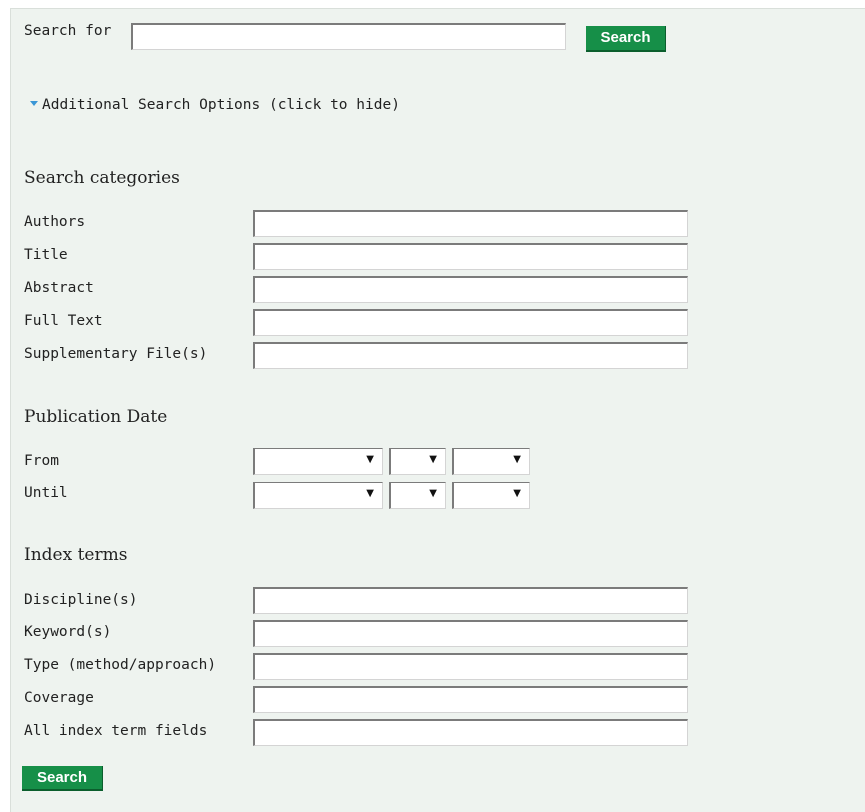 Image resolution: width=865 pixels, height=812 pixels. Describe the element at coordinates (470, 355) in the screenshot. I see `supplementary-files-input` at that location.